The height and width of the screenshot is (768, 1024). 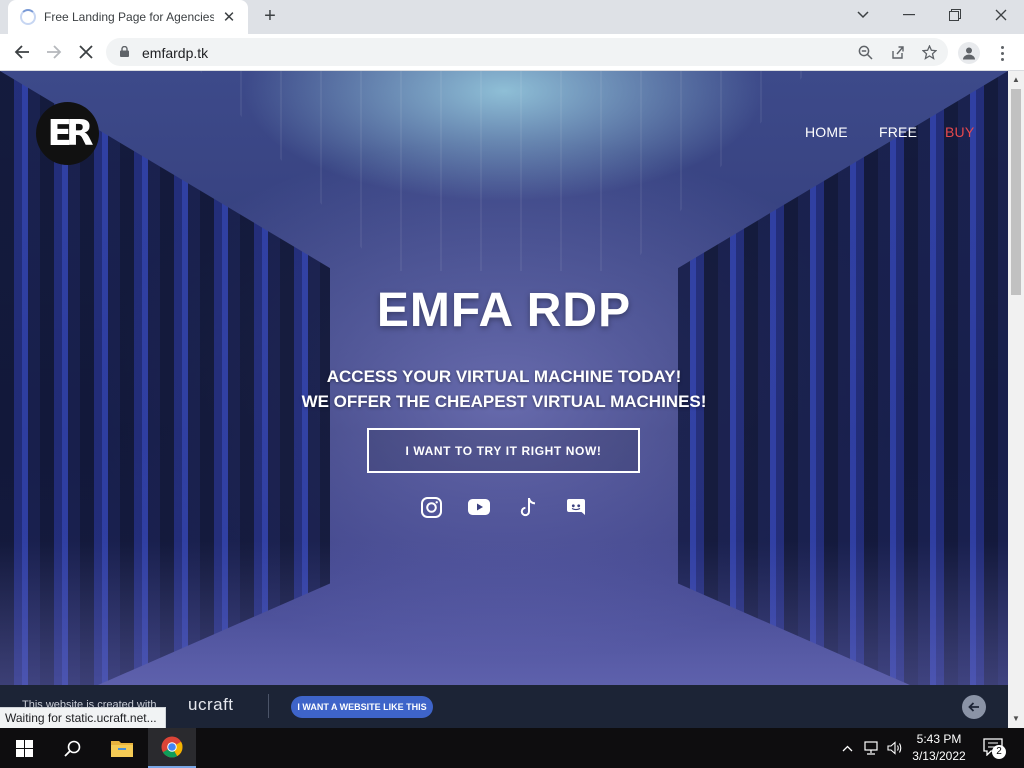 I want to click on arrow-left-icon, so click(x=973, y=707).